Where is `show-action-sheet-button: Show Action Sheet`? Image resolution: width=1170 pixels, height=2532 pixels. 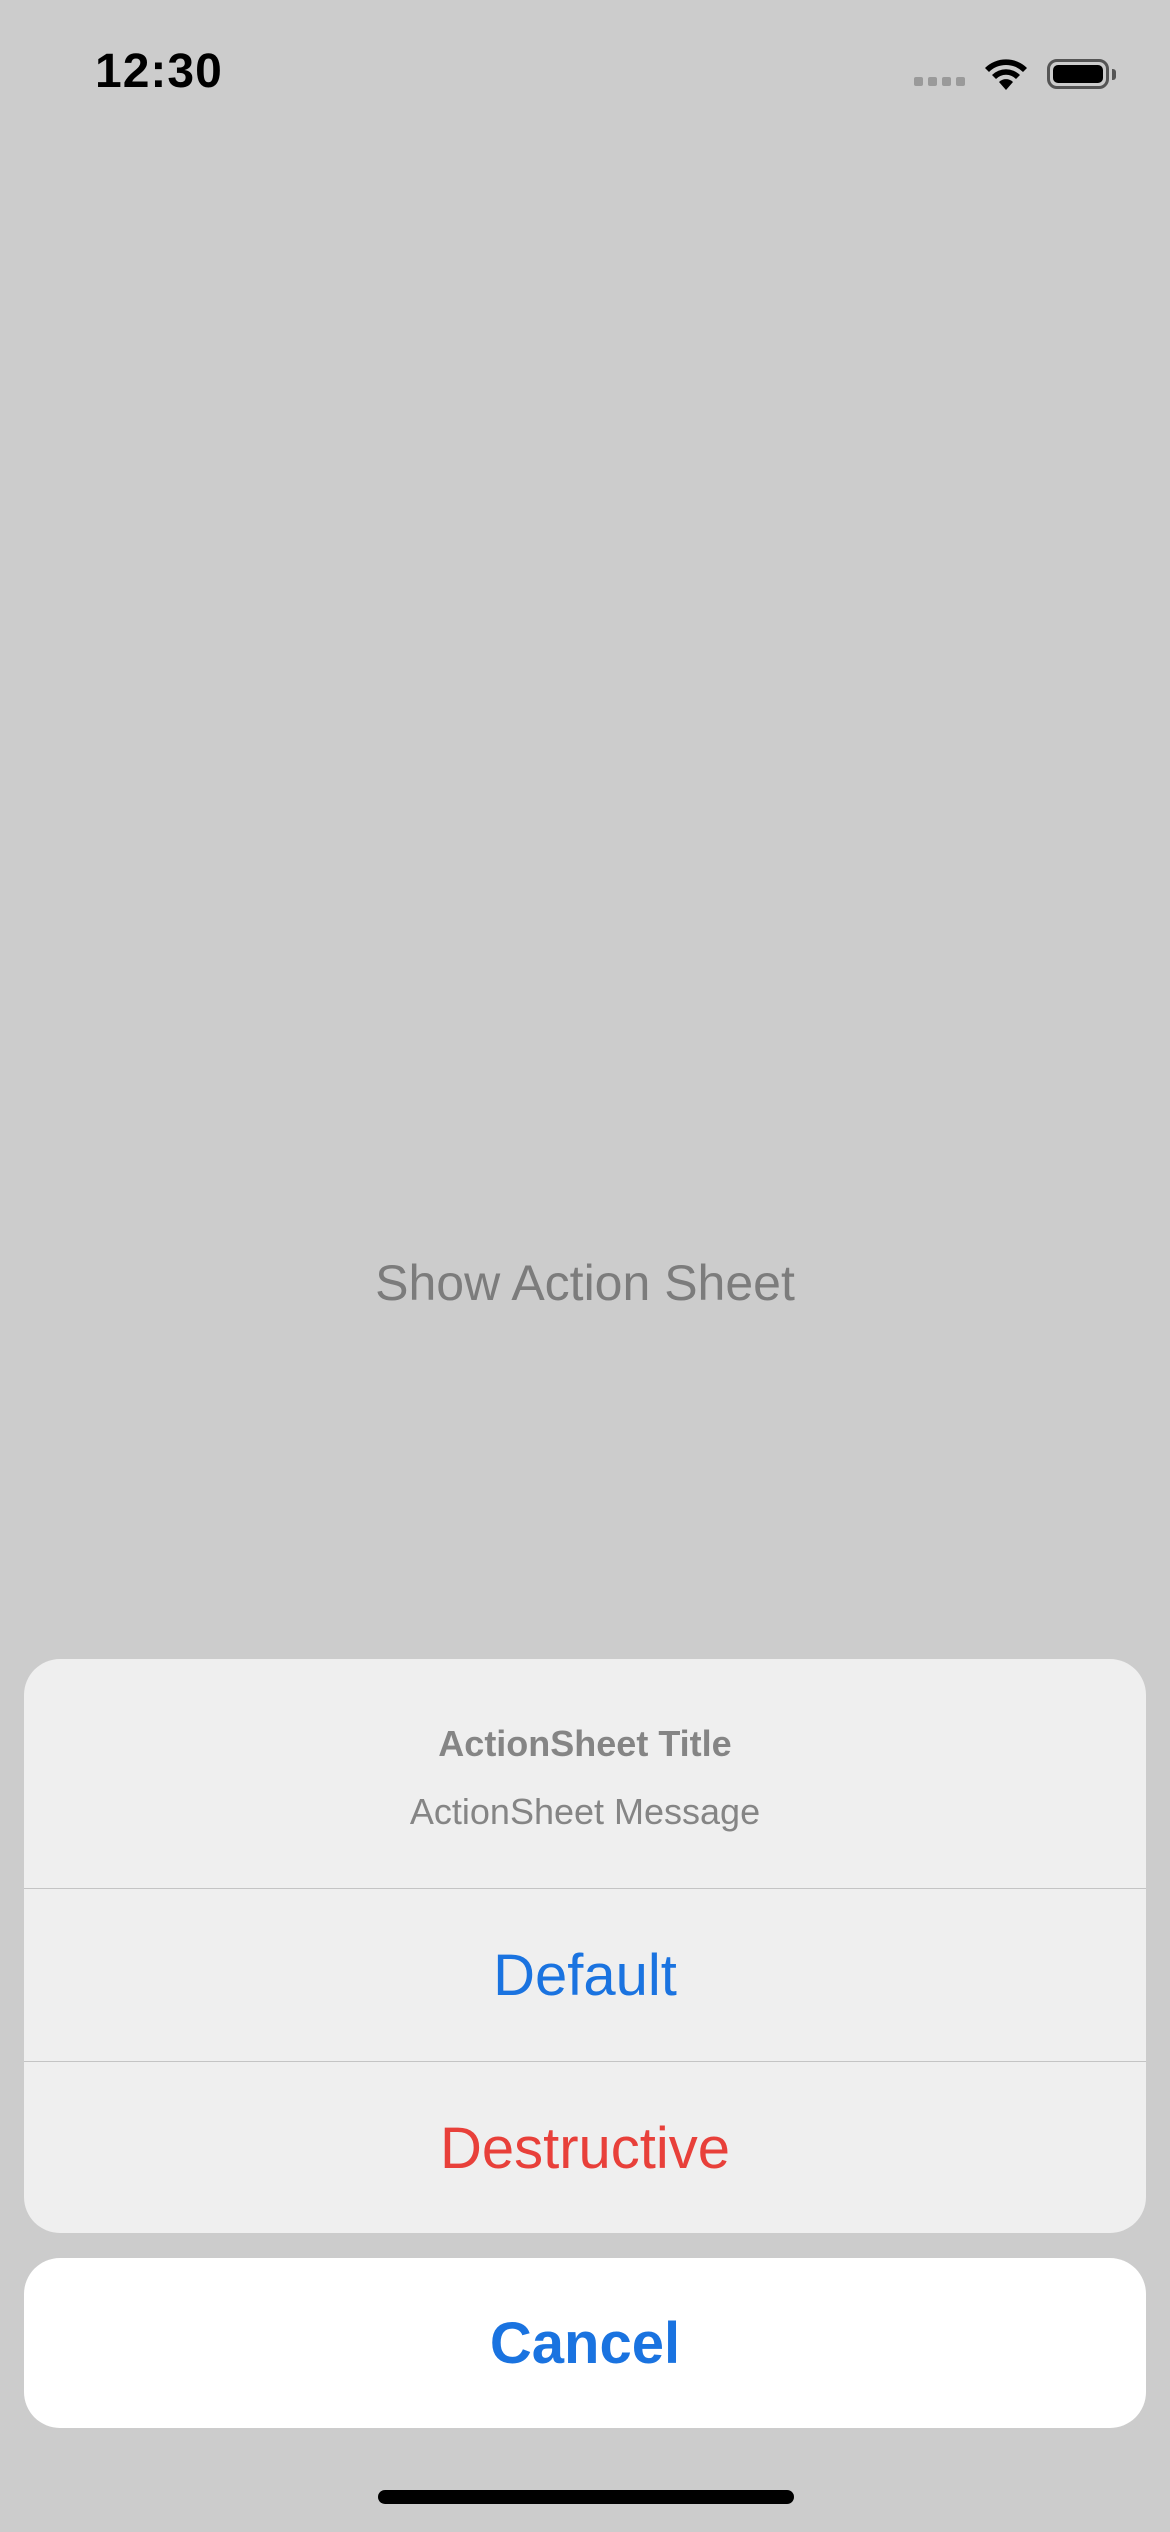 show-action-sheet-button: Show Action Sheet is located at coordinates (585, 1283).